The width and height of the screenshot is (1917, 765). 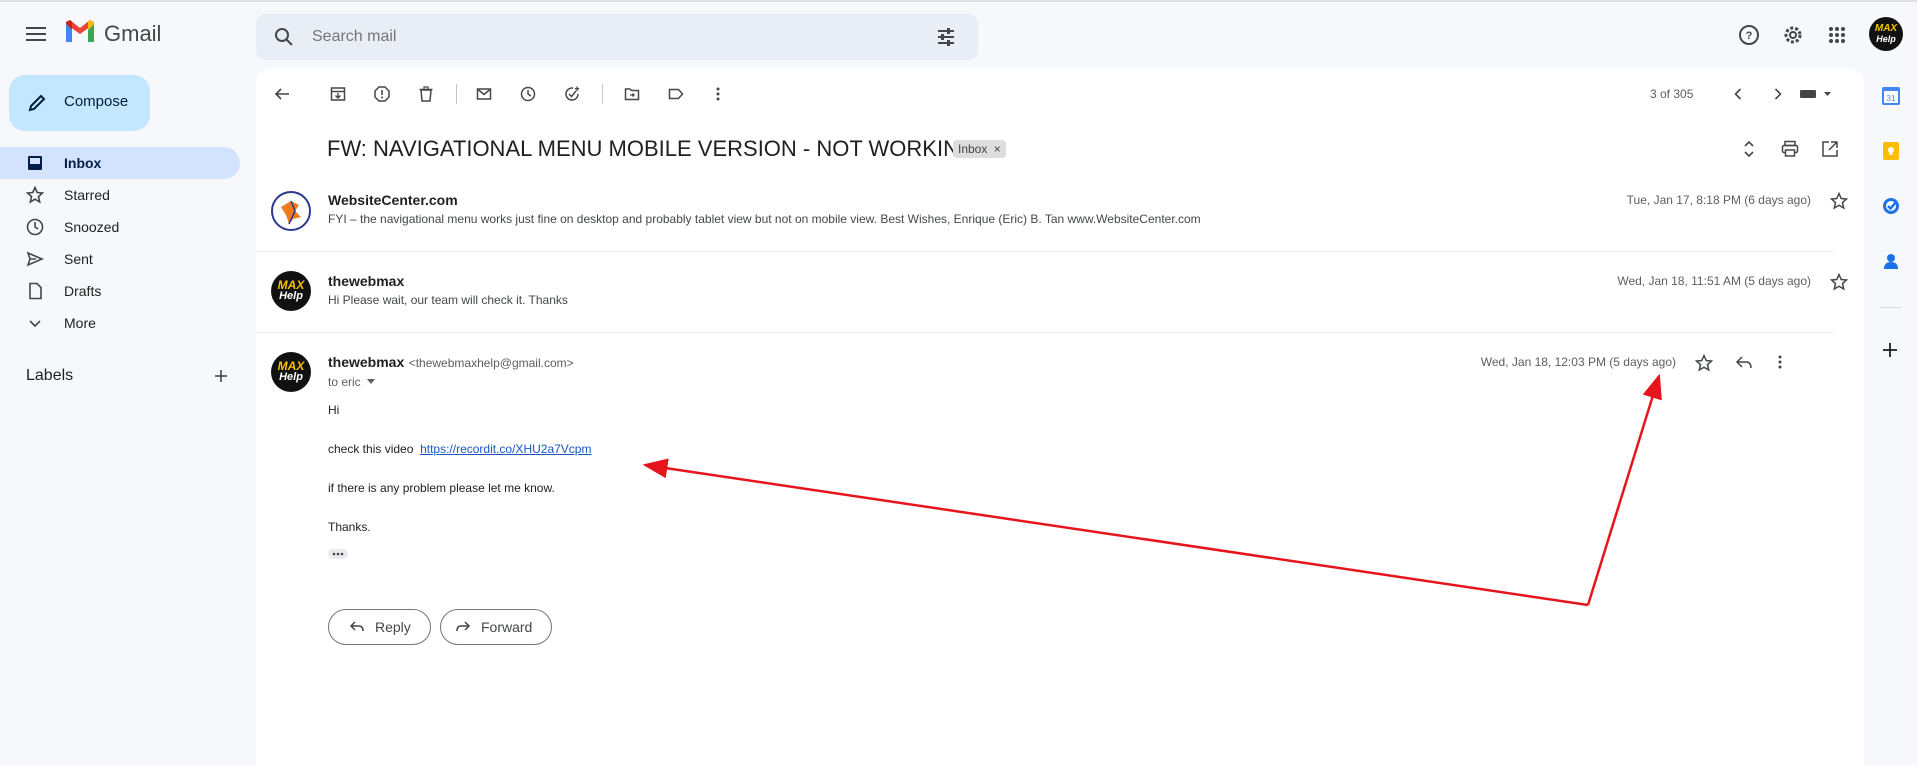 I want to click on google-calendar-icon: 31, so click(x=1891, y=96).